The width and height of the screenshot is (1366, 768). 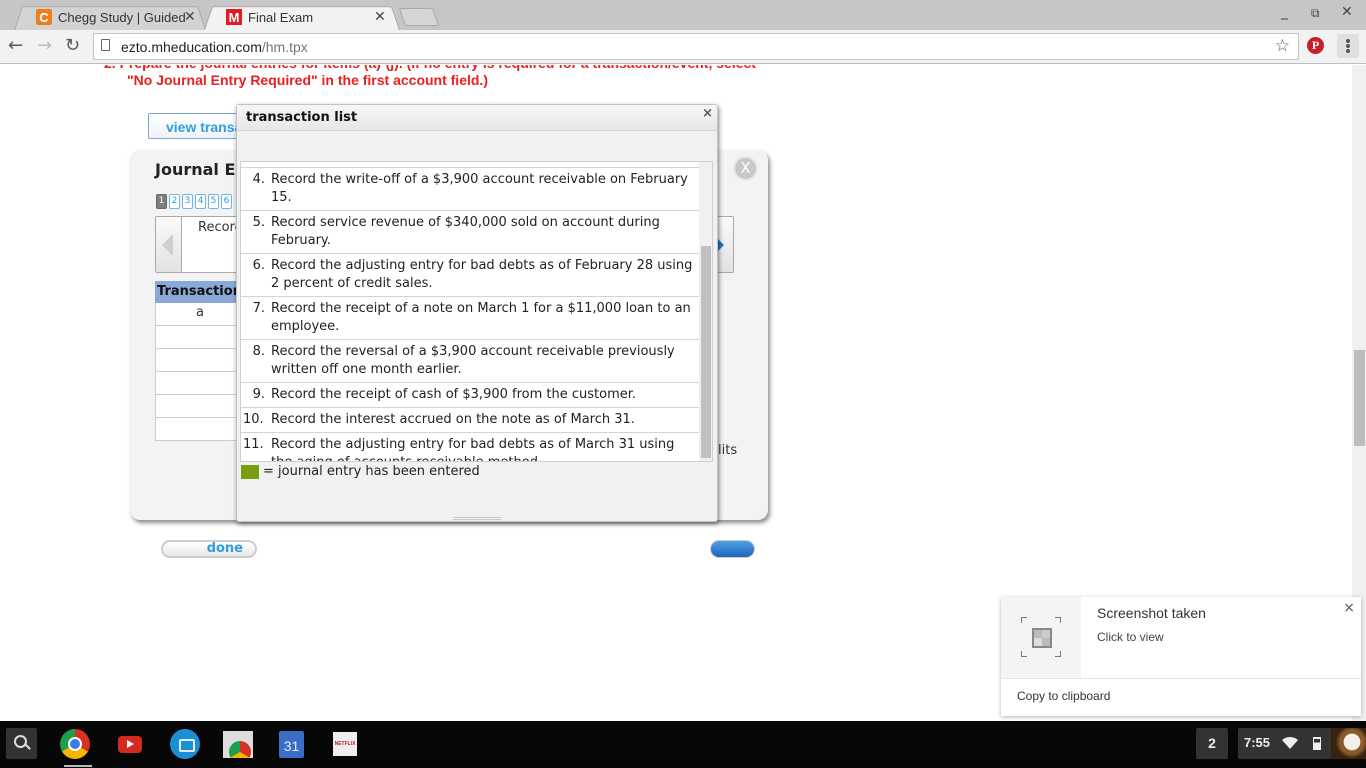 I want to click on bookmark-star-icon: ☆, so click(x=1282, y=46).